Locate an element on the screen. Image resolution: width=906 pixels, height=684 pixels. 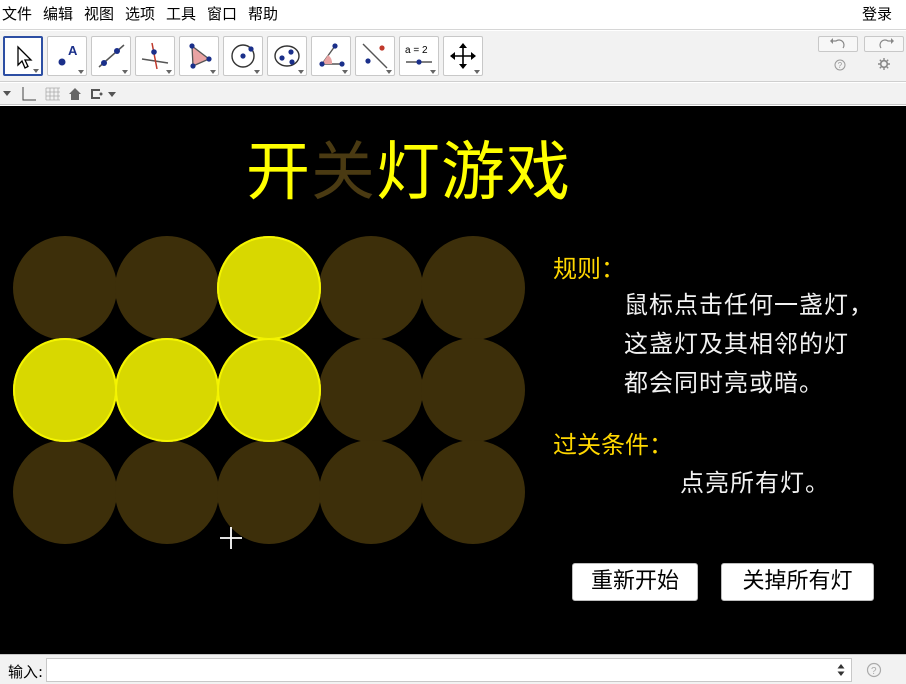
menu-edit: 编辑 is located at coordinates (58, 14).